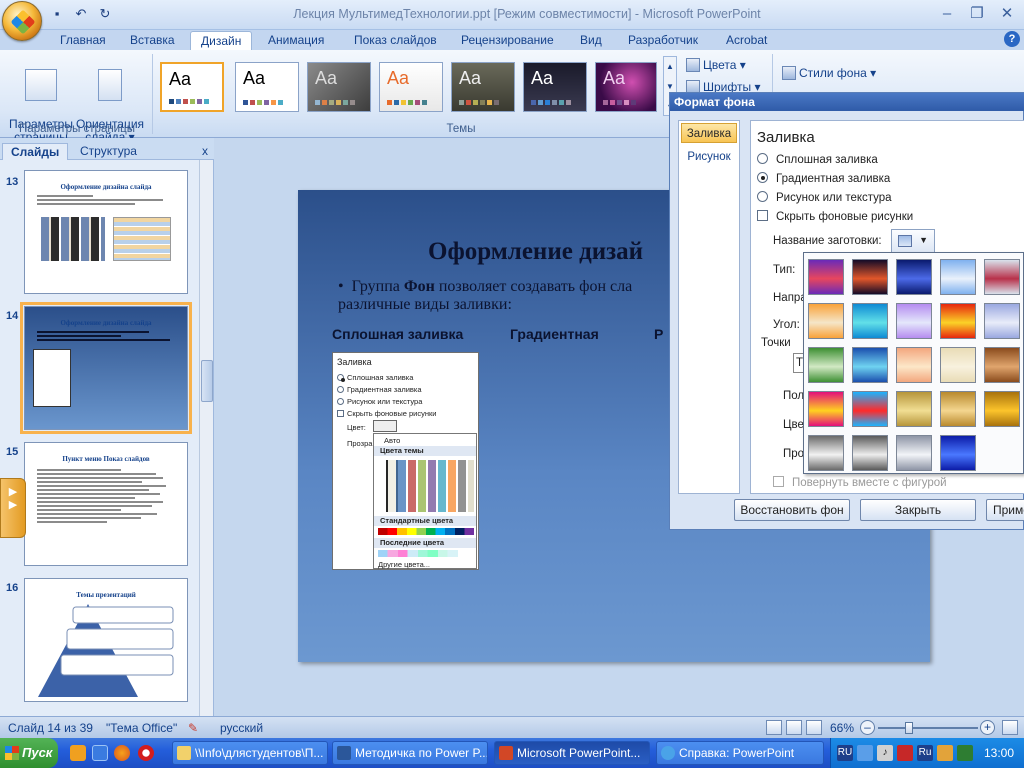 This screenshot has height=768, width=1024. Describe the element at coordinates (709, 133) in the screenshot. I see `nav-fill: Заливка` at that location.